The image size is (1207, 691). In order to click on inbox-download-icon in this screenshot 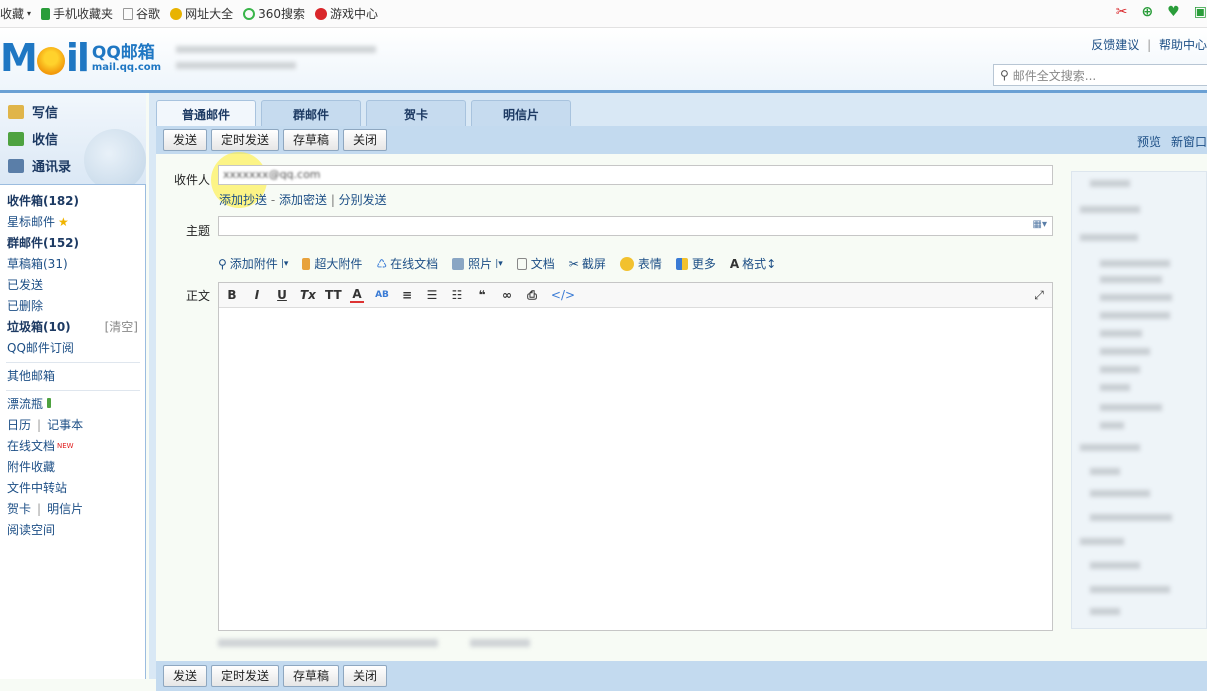, I will do `click(16, 138)`.